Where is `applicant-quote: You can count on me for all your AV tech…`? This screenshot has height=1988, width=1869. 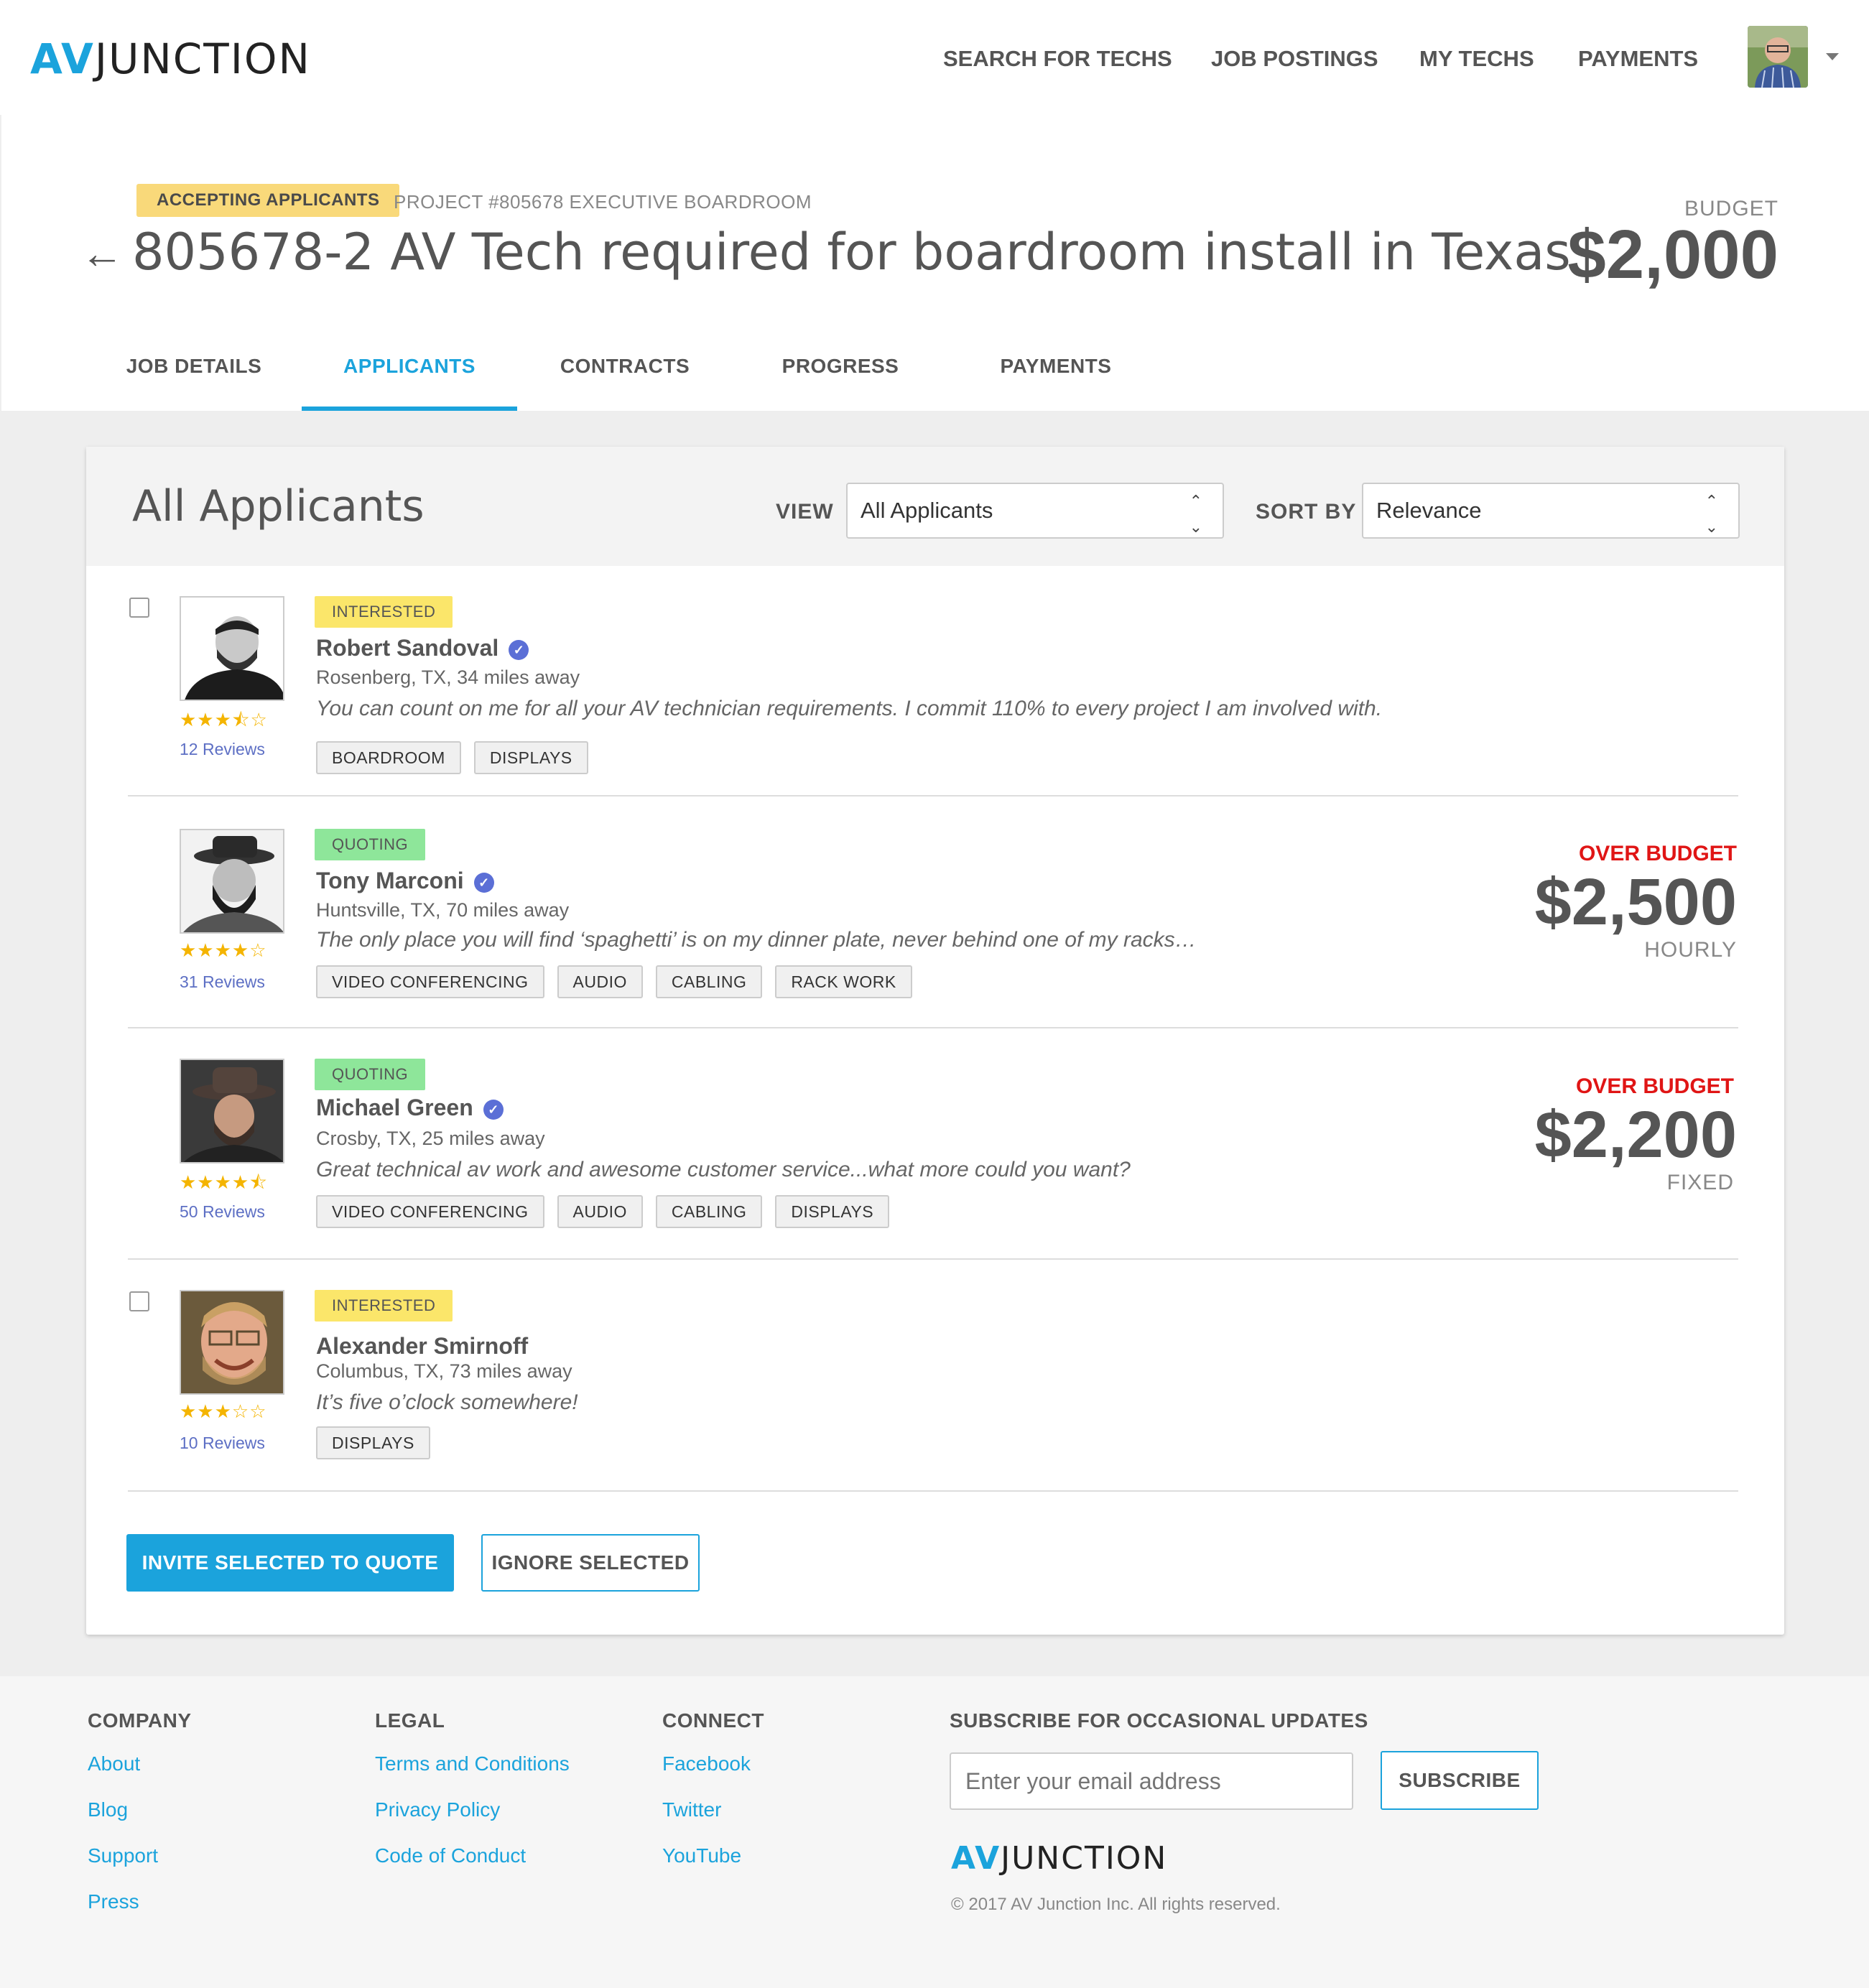 applicant-quote: You can count on me for all your AV tech… is located at coordinates (849, 708).